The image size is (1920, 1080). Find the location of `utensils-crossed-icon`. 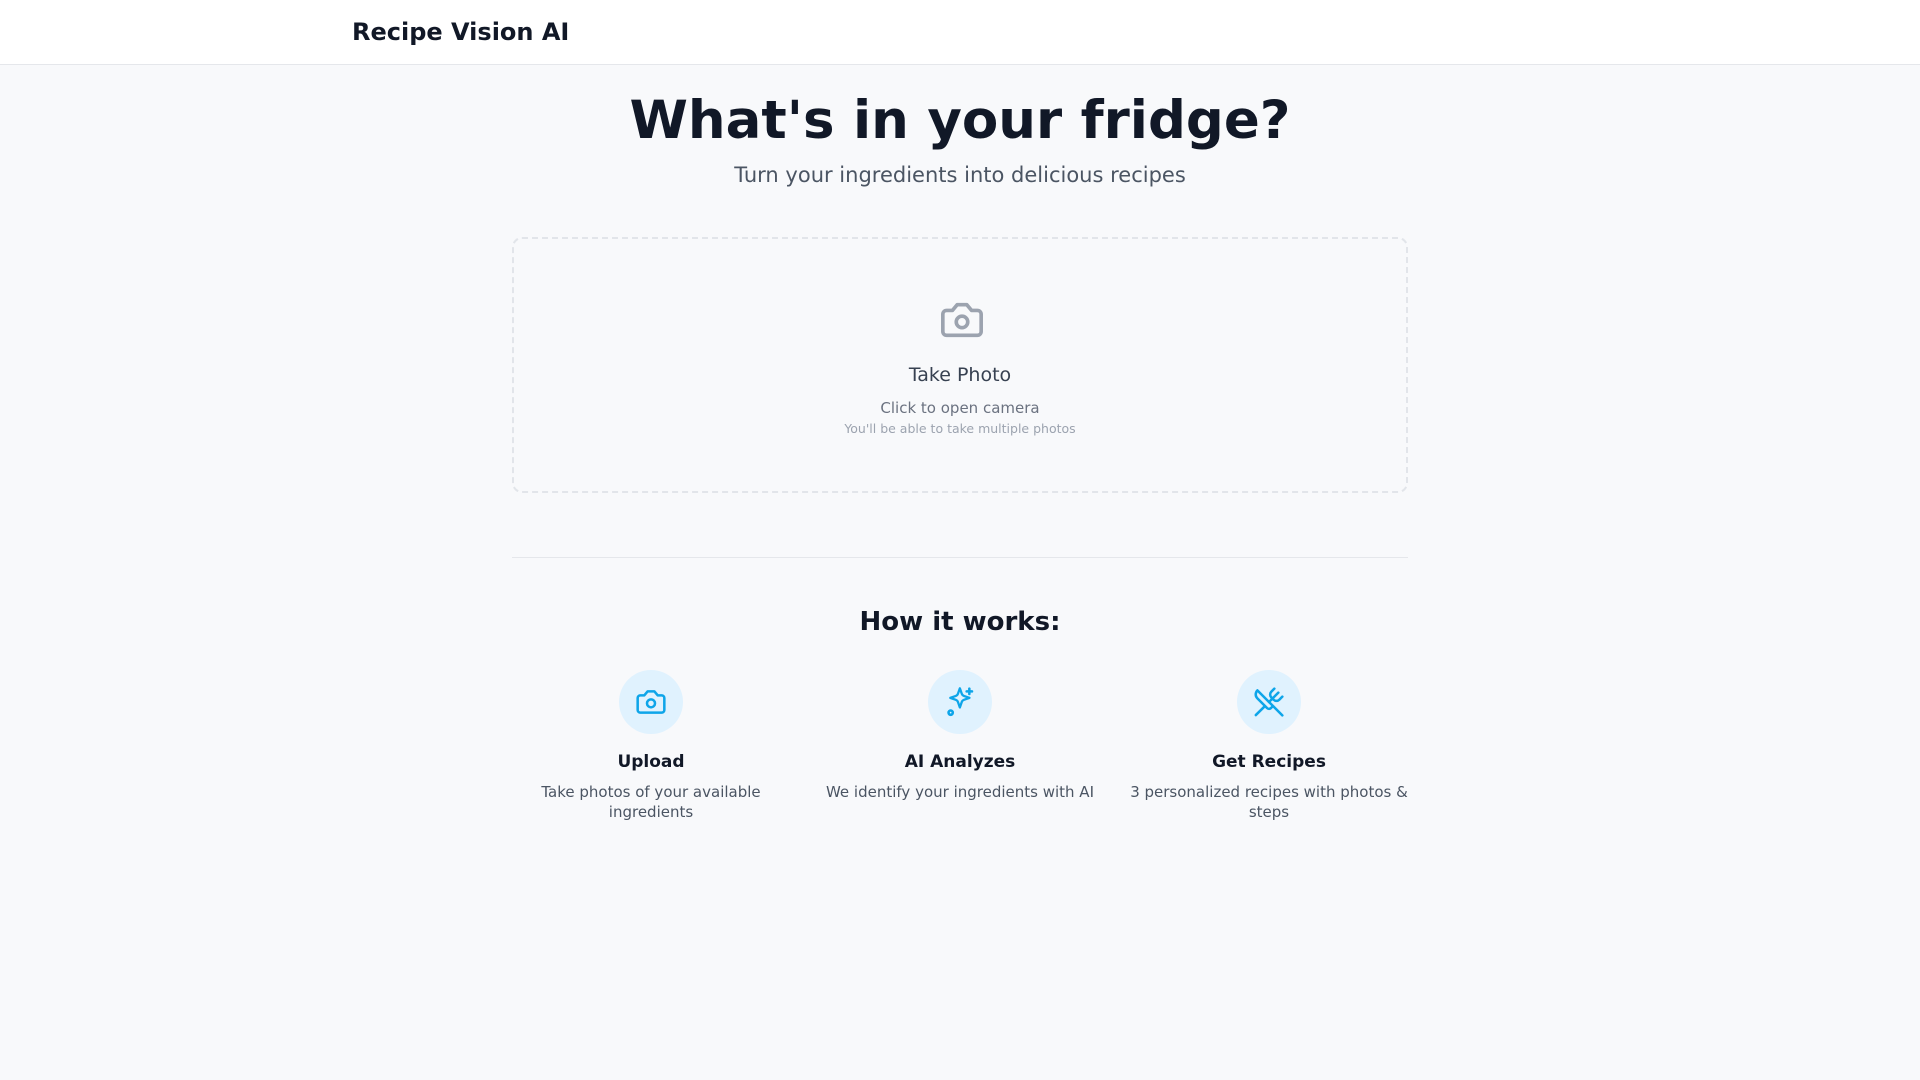

utensils-crossed-icon is located at coordinates (1269, 702).